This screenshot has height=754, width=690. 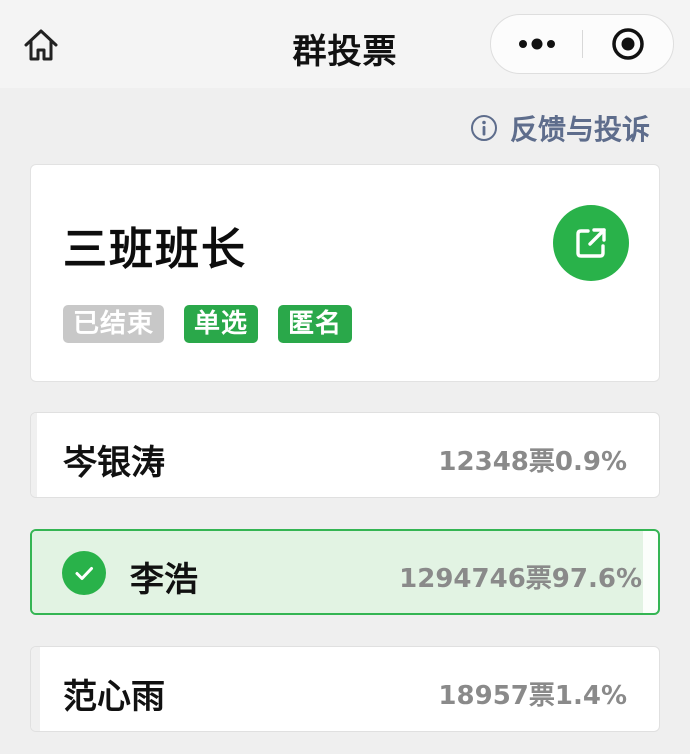 What do you see at coordinates (164, 580) in the screenshot?
I see `option-name: 李浩` at bounding box center [164, 580].